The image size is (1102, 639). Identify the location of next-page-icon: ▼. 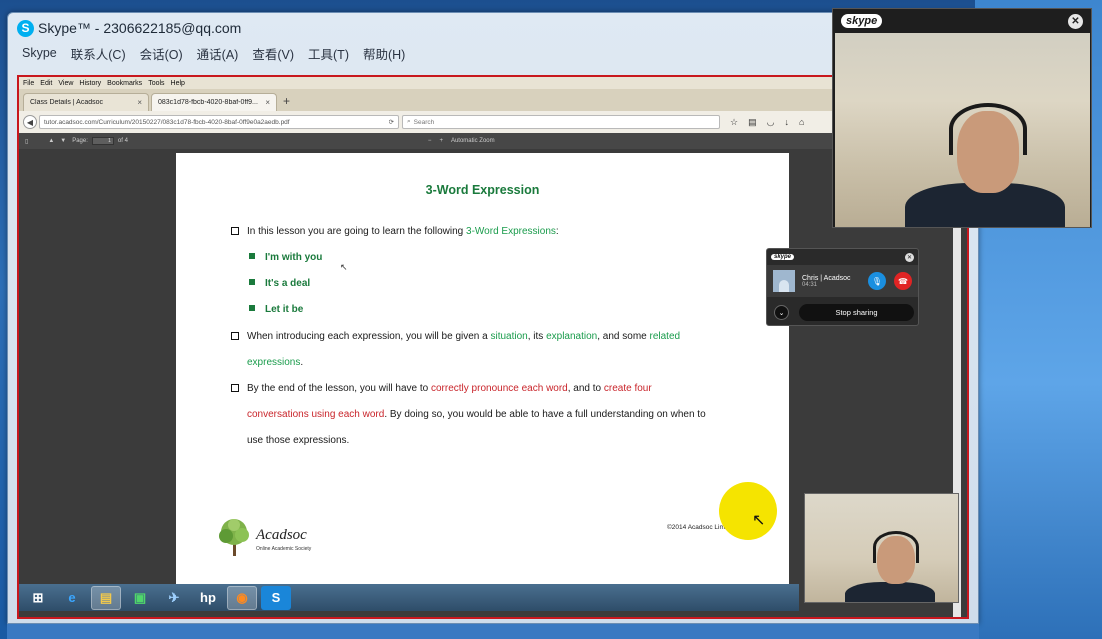
(63, 141).